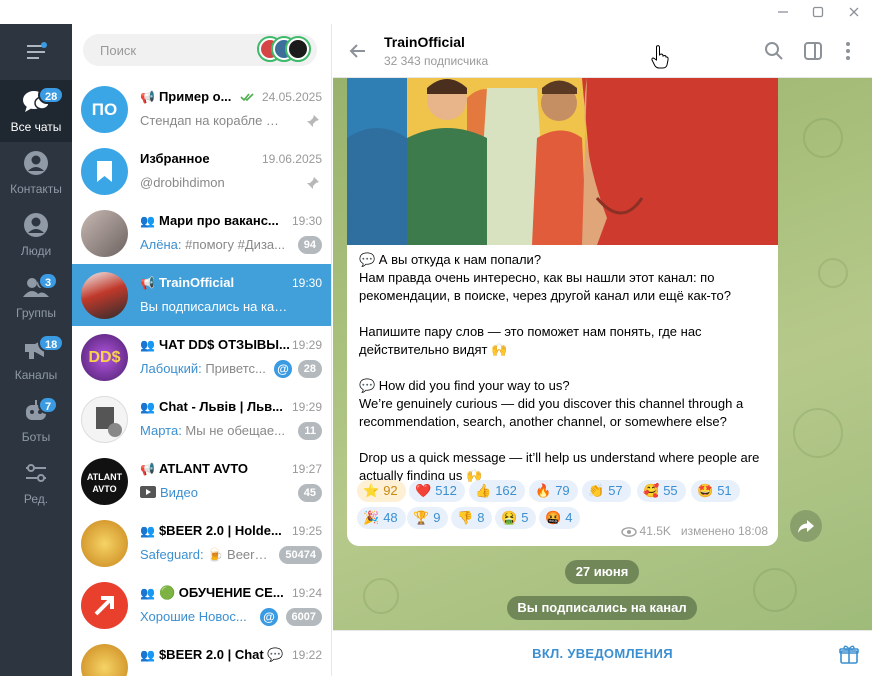  What do you see at coordinates (36, 235) in the screenshot?
I see `folder-people: Люди` at bounding box center [36, 235].